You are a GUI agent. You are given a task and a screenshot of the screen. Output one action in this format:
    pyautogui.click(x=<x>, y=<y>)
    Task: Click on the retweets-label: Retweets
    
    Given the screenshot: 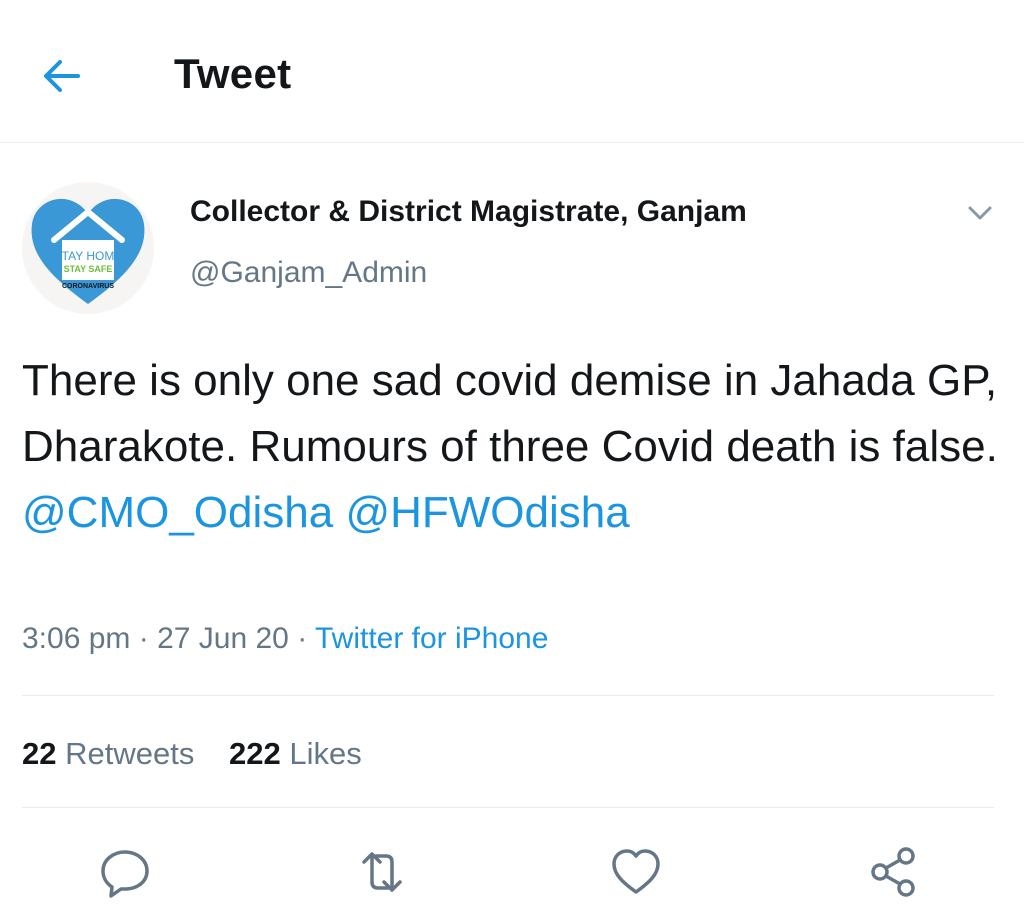 What is the action you would take?
    pyautogui.click(x=130, y=753)
    